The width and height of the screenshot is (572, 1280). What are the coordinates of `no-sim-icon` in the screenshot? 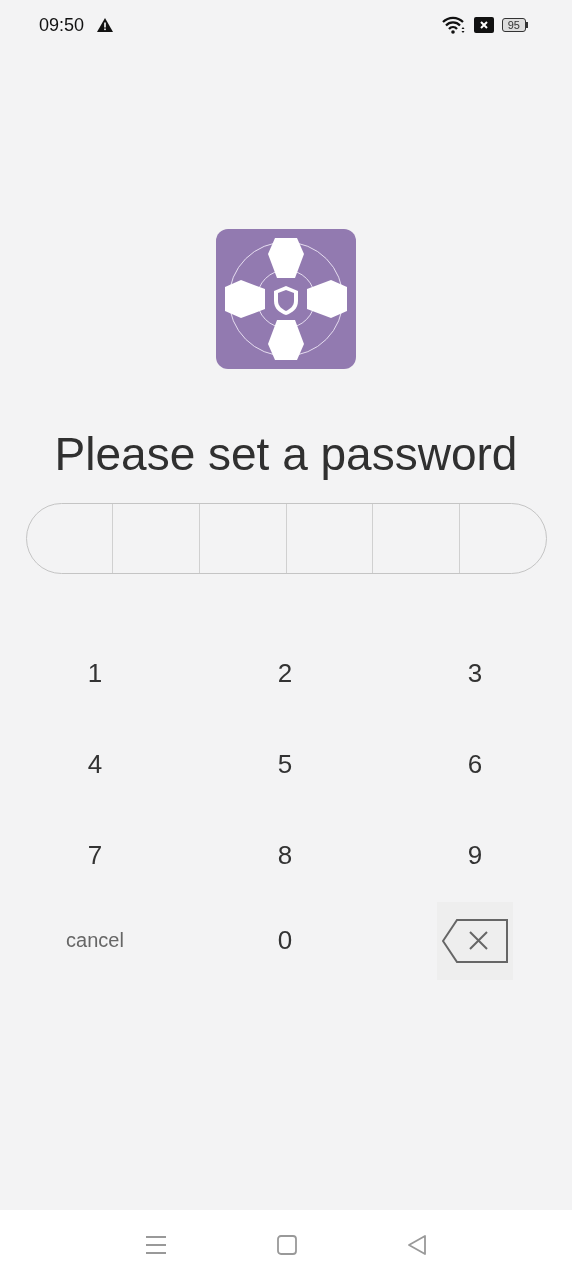 It's located at (483, 25).